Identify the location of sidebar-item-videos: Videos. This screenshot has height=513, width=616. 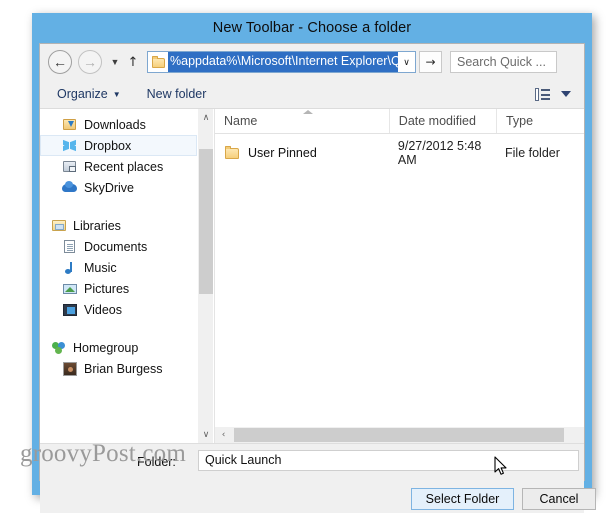
(118, 309).